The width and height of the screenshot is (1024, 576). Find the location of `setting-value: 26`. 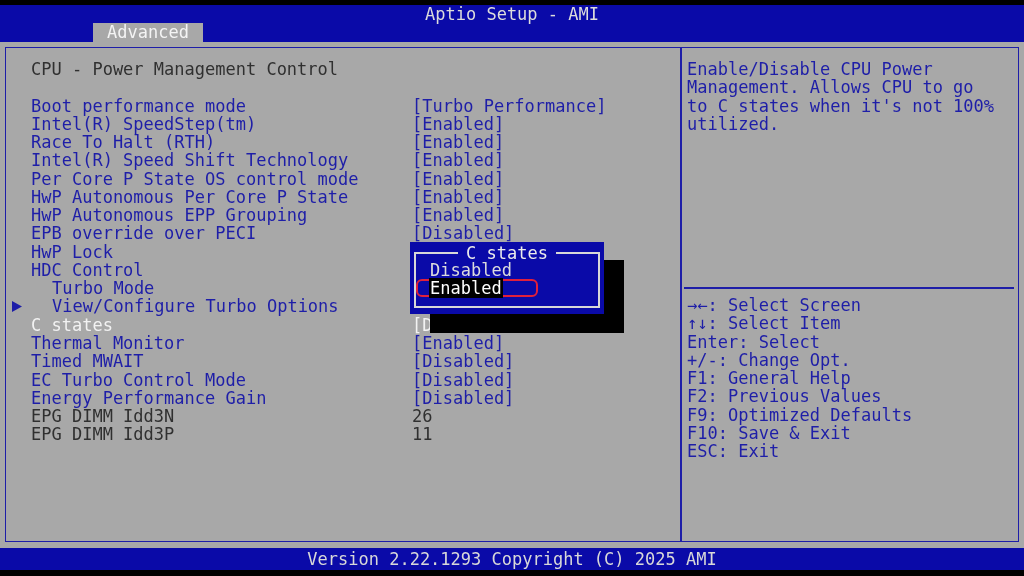

setting-value: 26 is located at coordinates (422, 416).